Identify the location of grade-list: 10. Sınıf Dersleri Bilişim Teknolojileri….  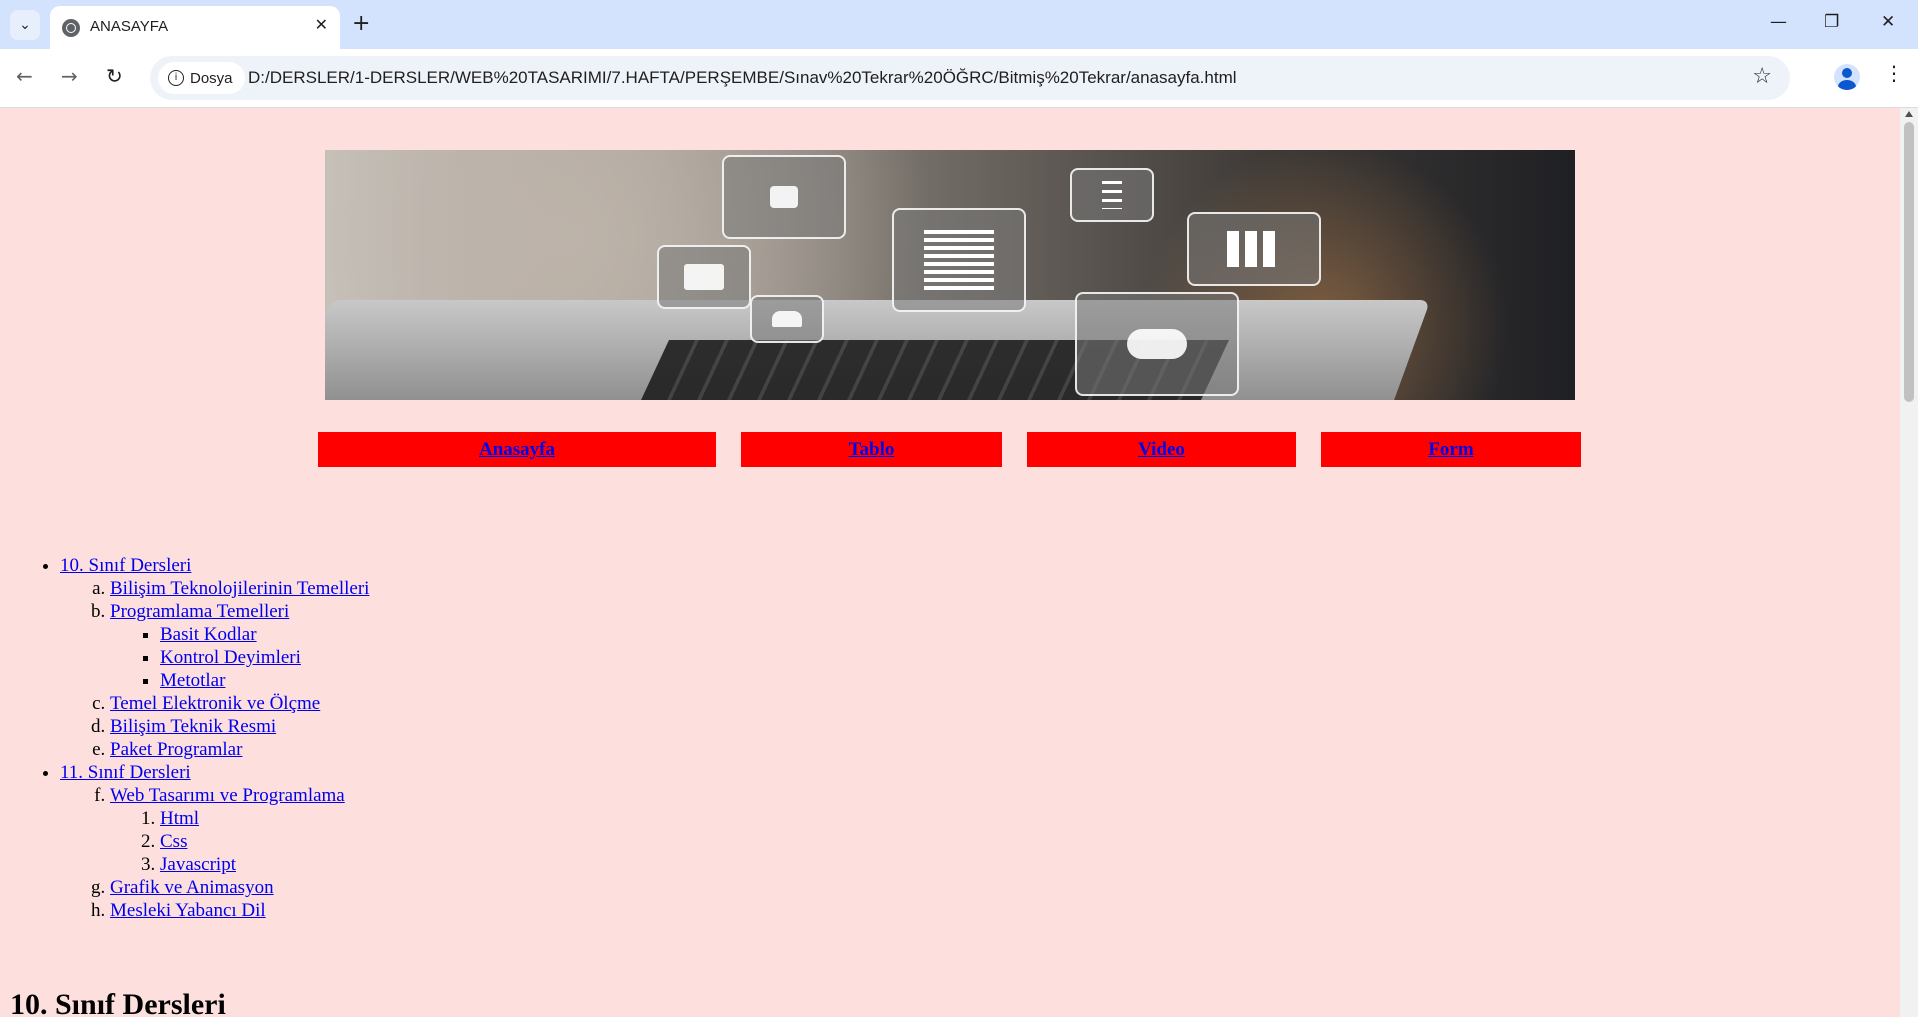
(184, 738).